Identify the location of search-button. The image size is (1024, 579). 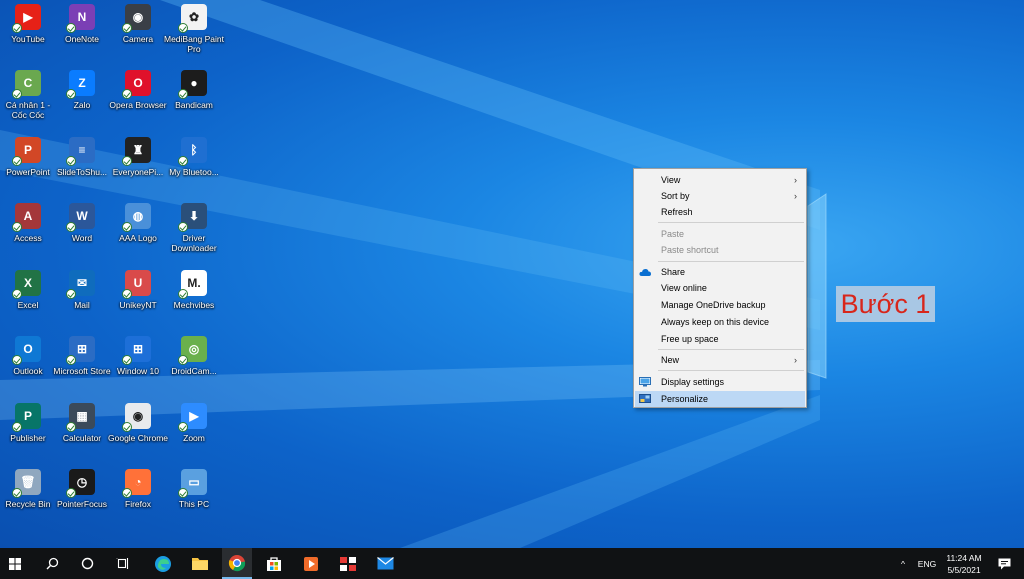
(52, 563).